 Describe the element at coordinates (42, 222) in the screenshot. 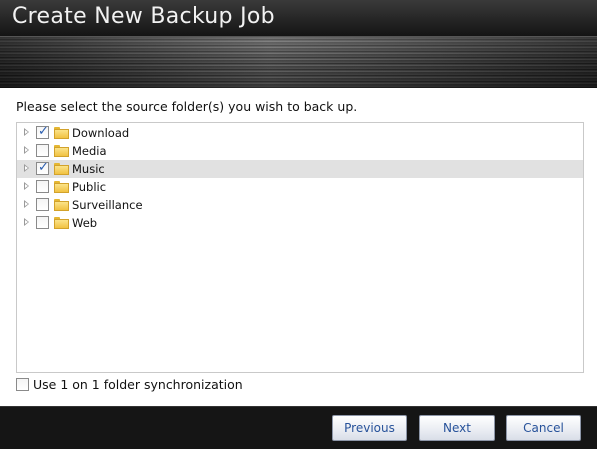

I see `folder-checkbox-web` at that location.